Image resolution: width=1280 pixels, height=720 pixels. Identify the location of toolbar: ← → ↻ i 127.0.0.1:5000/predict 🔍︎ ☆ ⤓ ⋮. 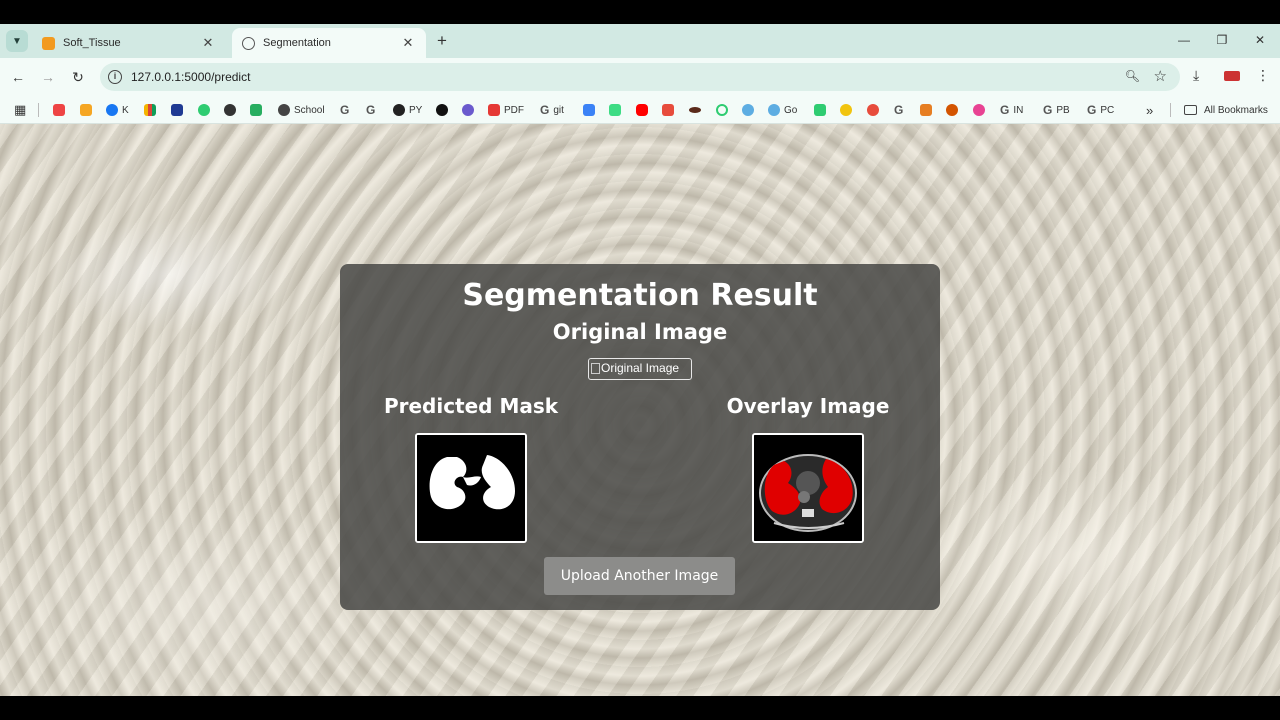
(640, 77).